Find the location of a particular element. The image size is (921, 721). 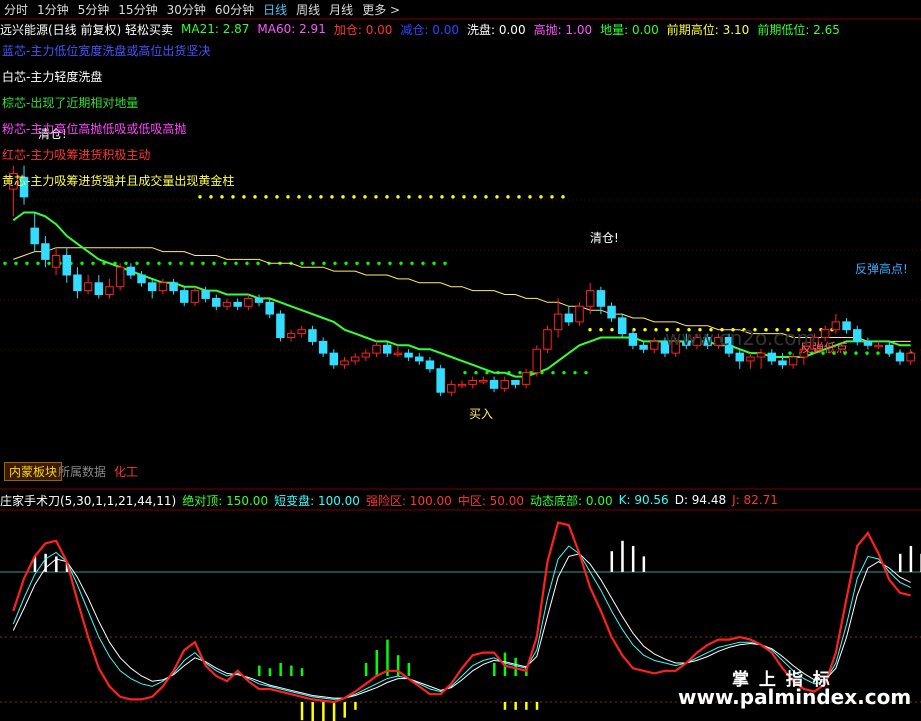

tab-5: 60分钟 is located at coordinates (235, 9).